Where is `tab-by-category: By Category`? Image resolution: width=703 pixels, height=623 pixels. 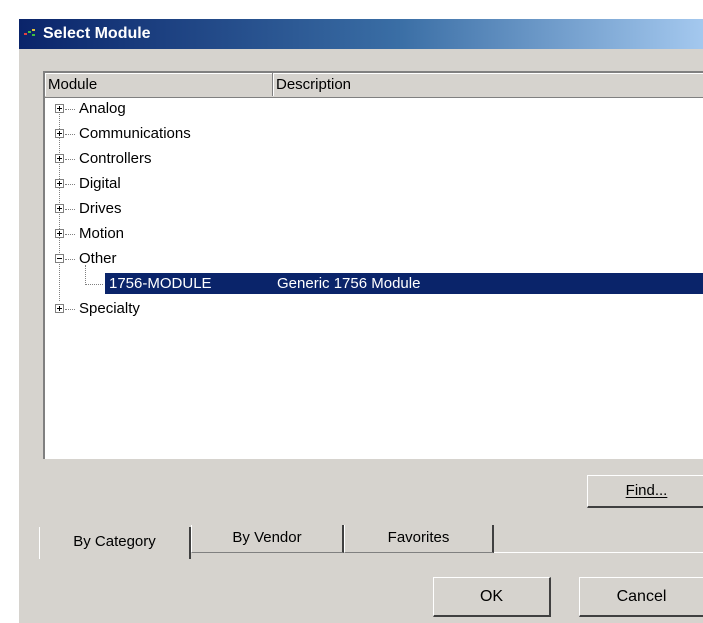 tab-by-category: By Category is located at coordinates (115, 543).